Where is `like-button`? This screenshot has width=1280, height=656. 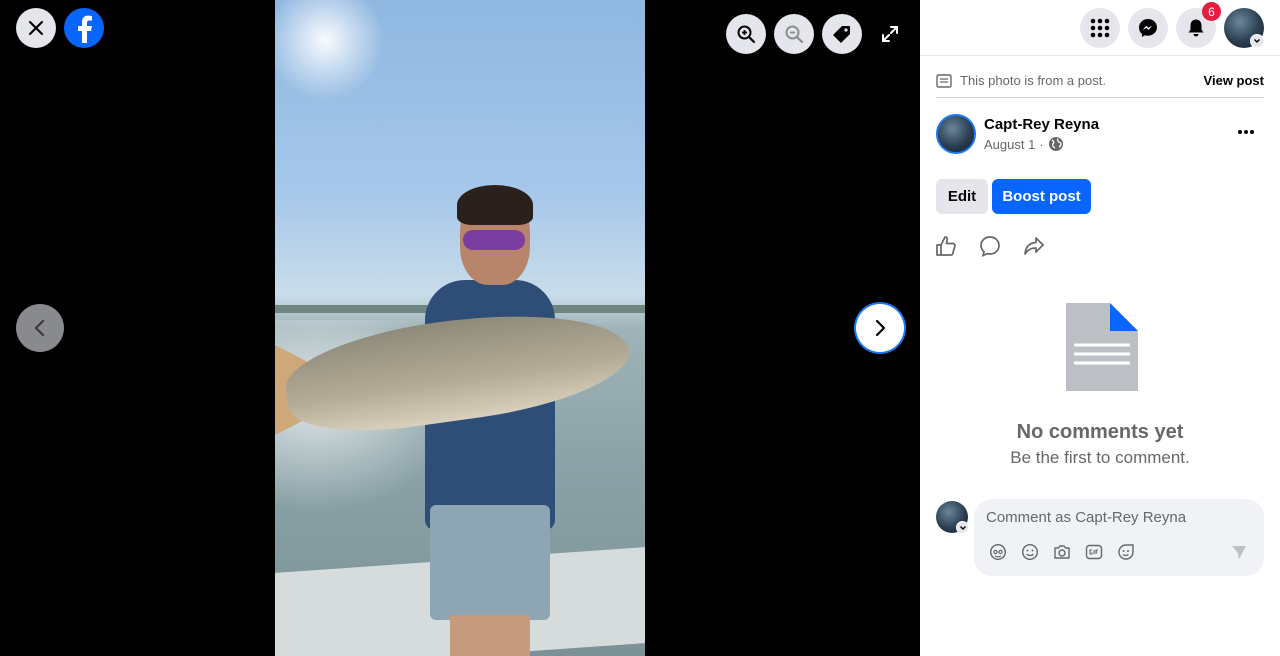 like-button is located at coordinates (946, 246).